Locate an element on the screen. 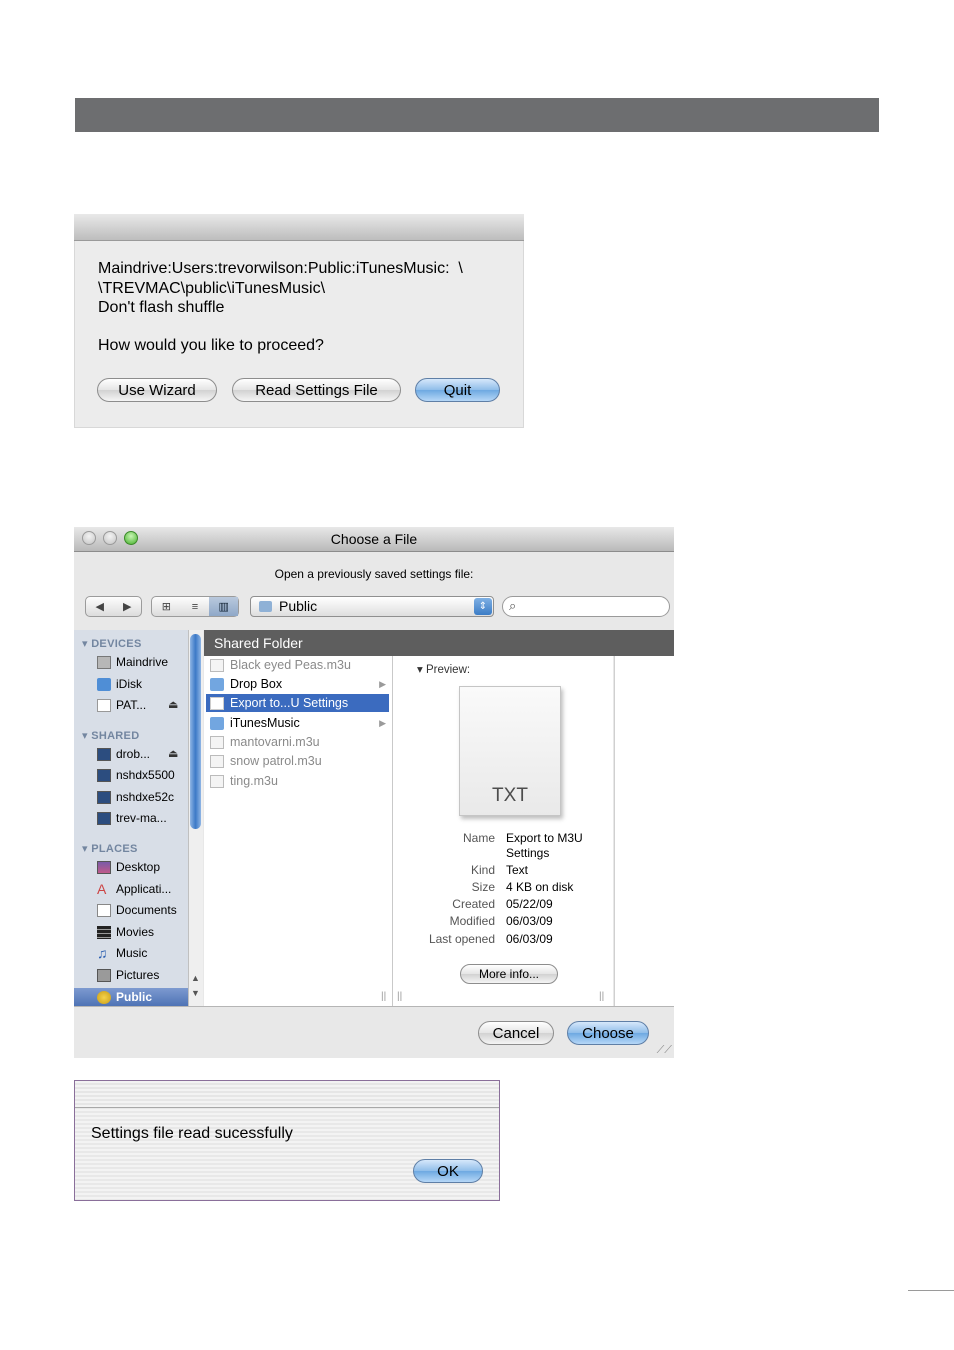  file-name: Export to...U Settings is located at coordinates (289, 703).